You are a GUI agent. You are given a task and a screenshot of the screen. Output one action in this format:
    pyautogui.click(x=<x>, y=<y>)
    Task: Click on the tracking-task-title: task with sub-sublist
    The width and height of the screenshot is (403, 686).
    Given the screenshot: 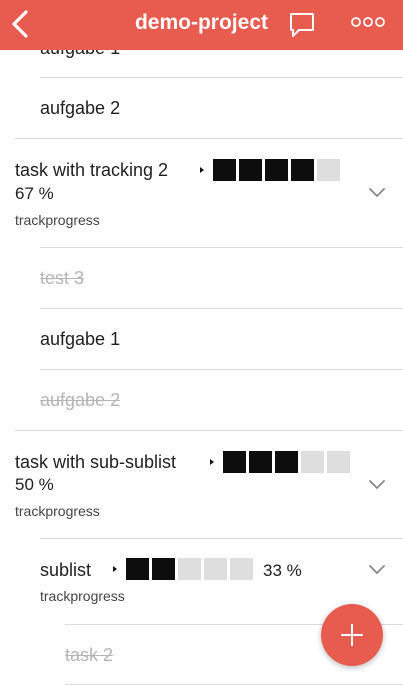 What is the action you would take?
    pyautogui.click(x=95, y=462)
    